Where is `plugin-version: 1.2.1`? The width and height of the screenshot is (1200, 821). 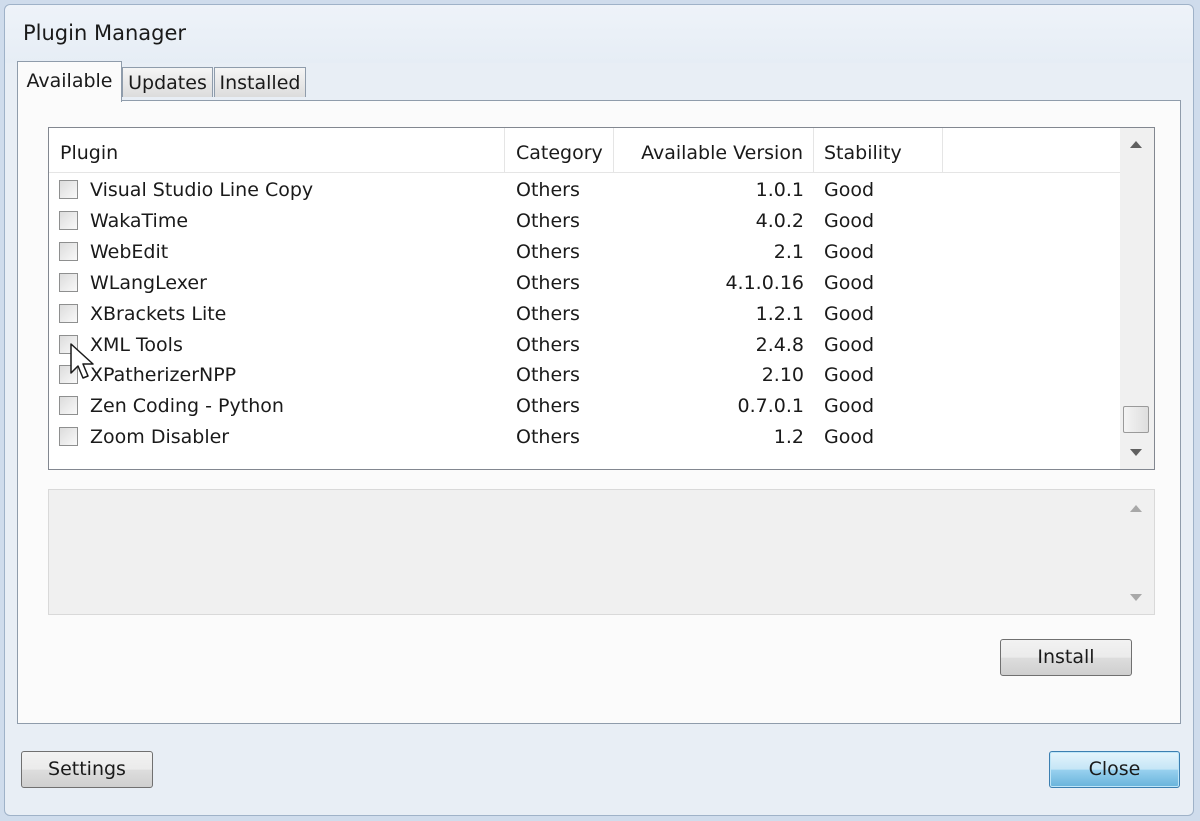 plugin-version: 1.2.1 is located at coordinates (779, 313).